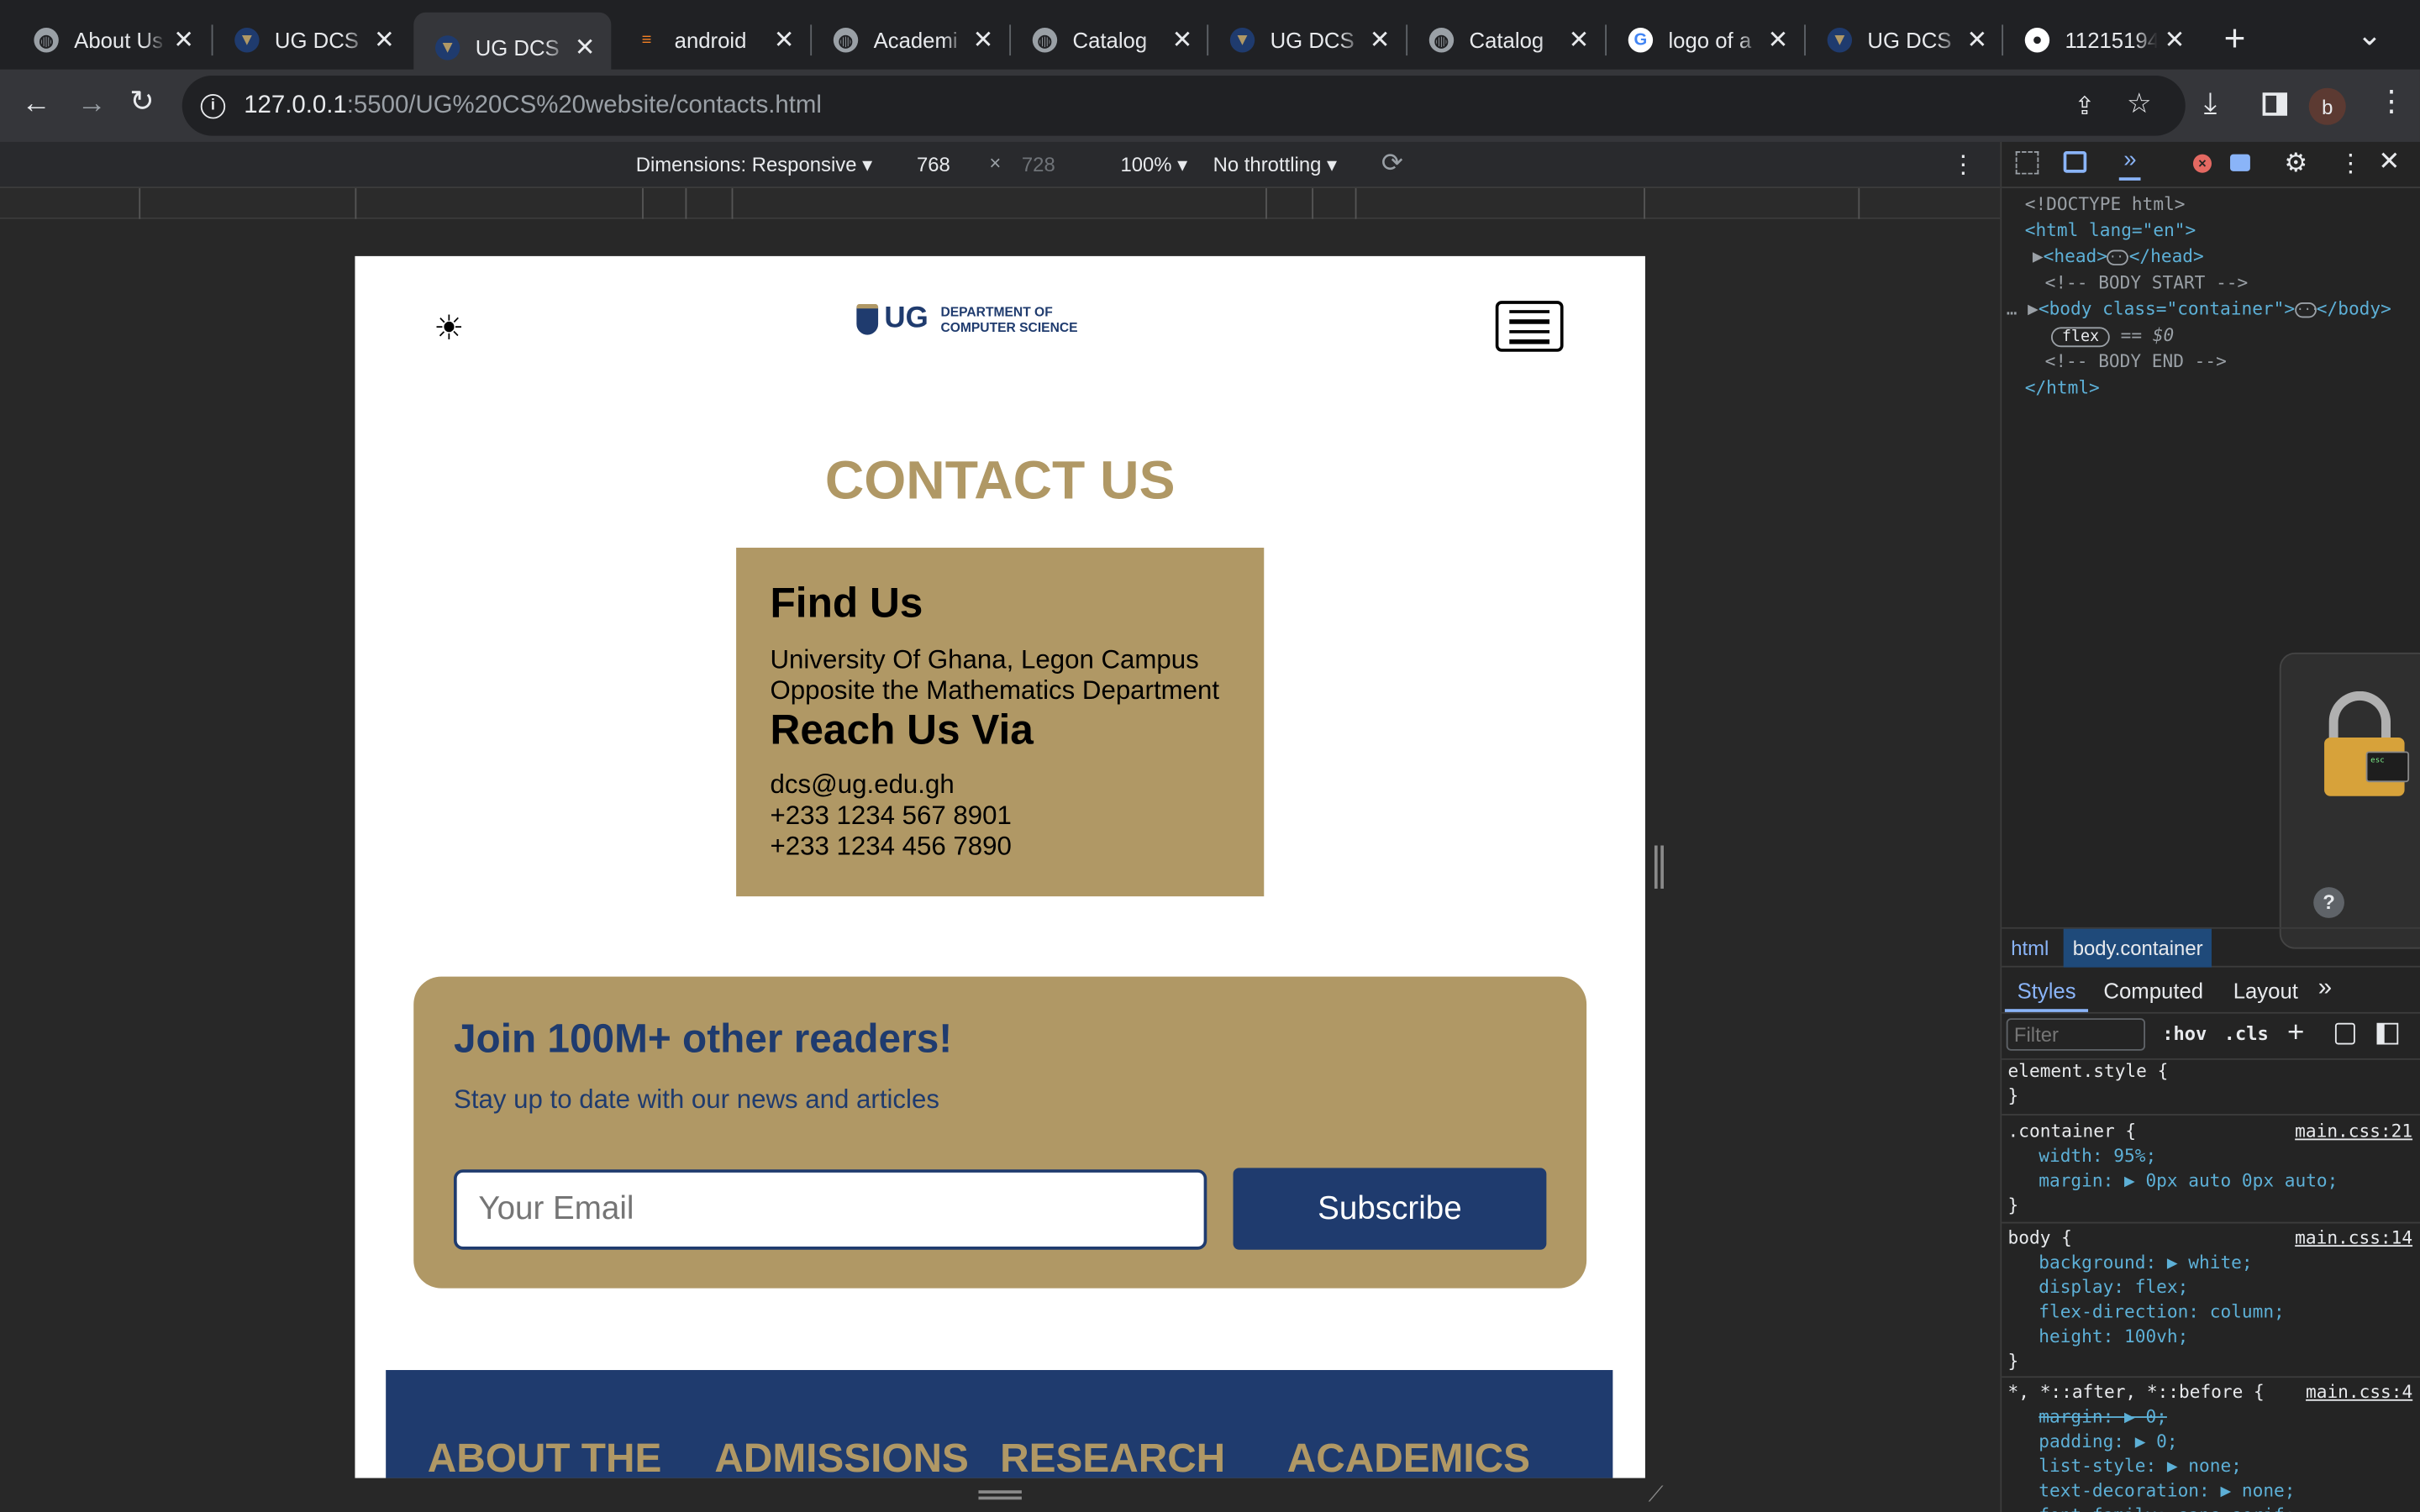  Describe the element at coordinates (2103, 1416) in the screenshot. I see `decl-universal-margin: margin: ▶ 0;` at that location.